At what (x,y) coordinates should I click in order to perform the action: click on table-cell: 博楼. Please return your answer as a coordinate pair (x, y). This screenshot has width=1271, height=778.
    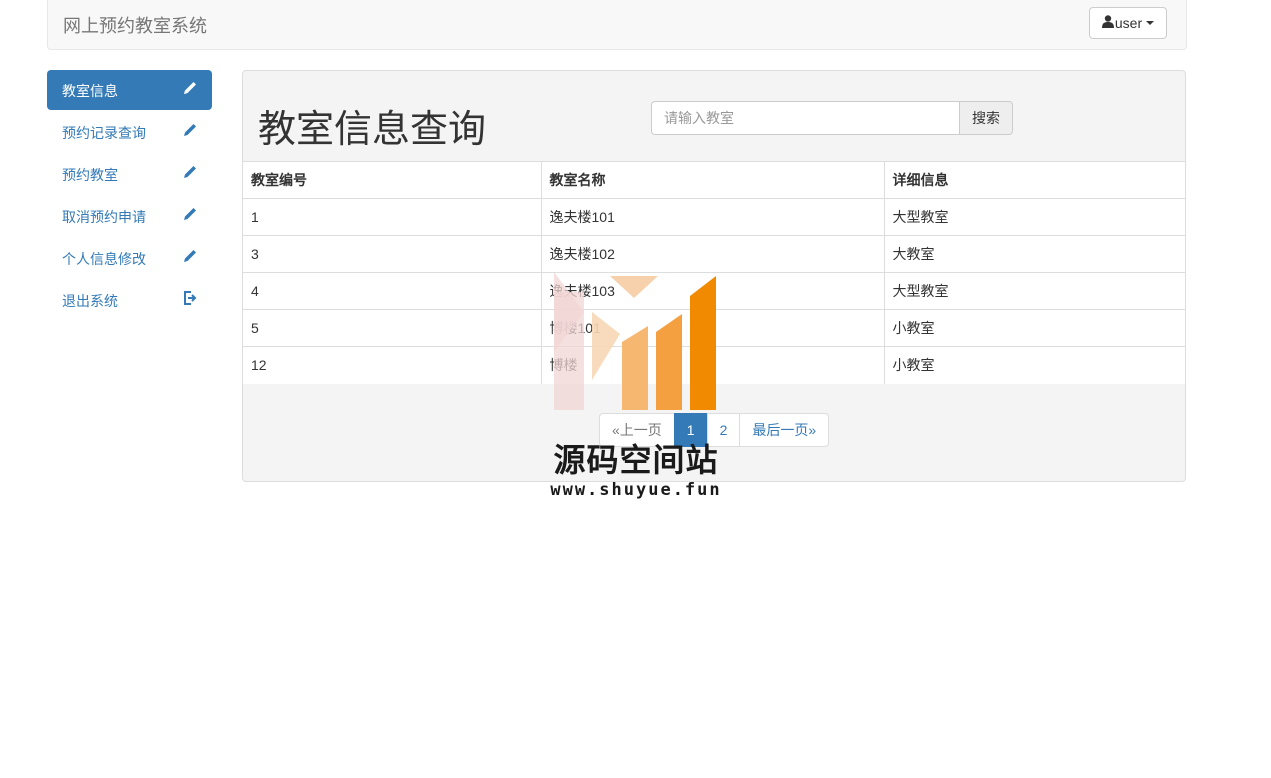
    Looking at the image, I should click on (712, 365).